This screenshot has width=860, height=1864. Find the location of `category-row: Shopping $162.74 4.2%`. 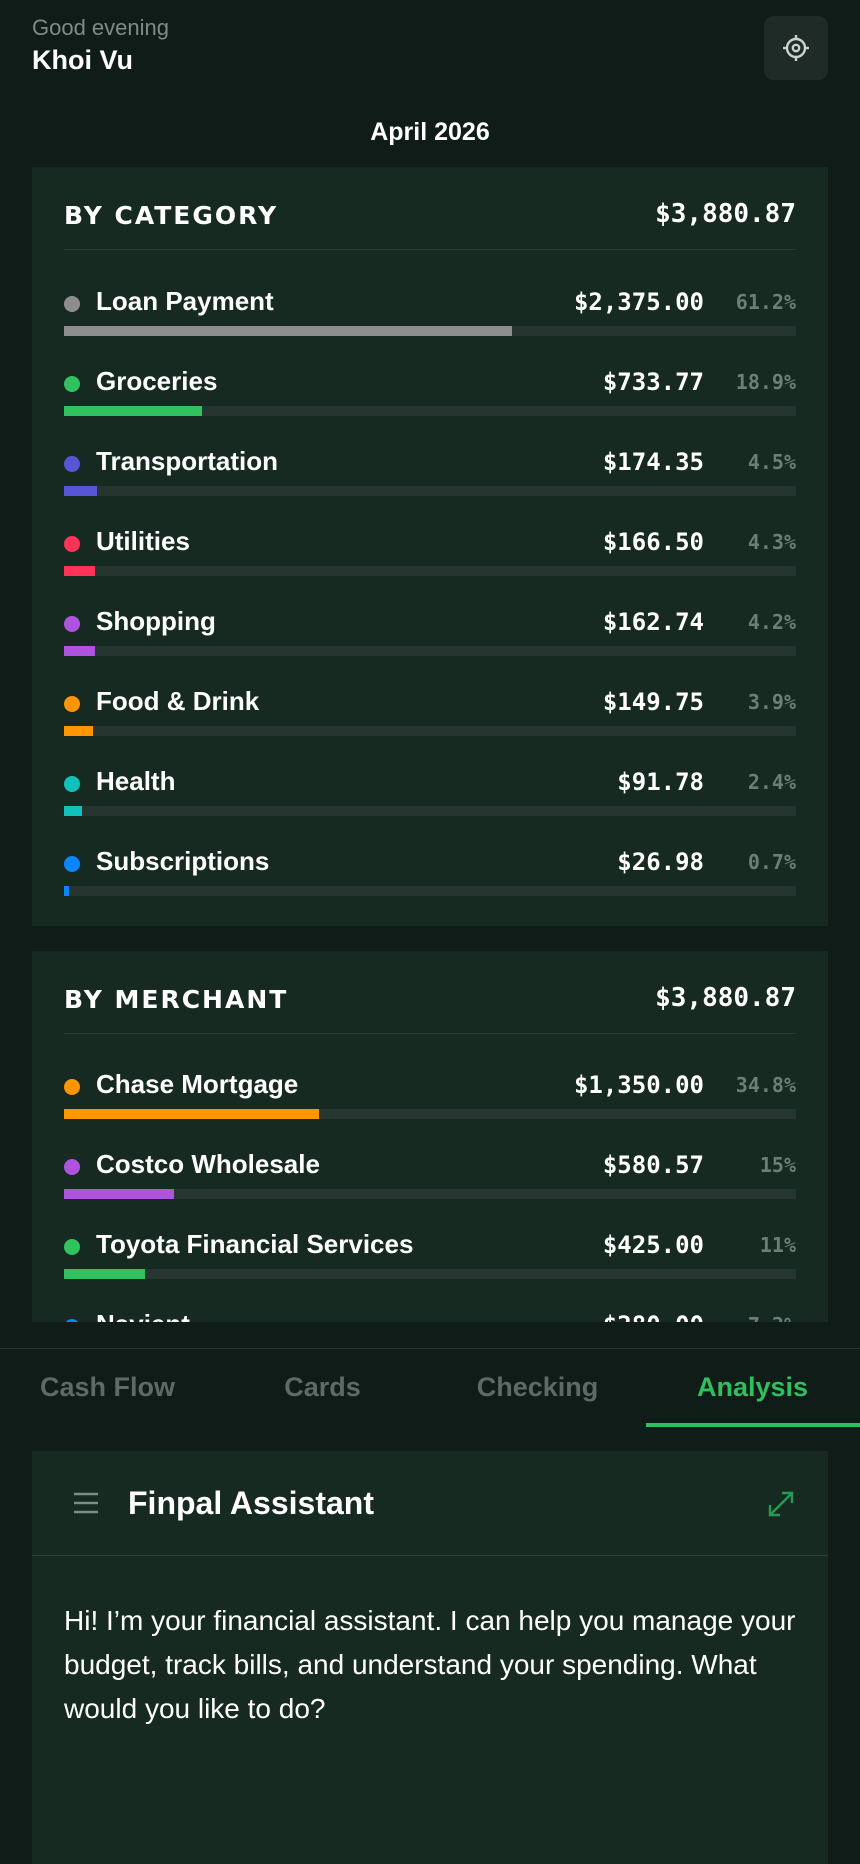

category-row: Shopping $162.74 4.2% is located at coordinates (430, 633).